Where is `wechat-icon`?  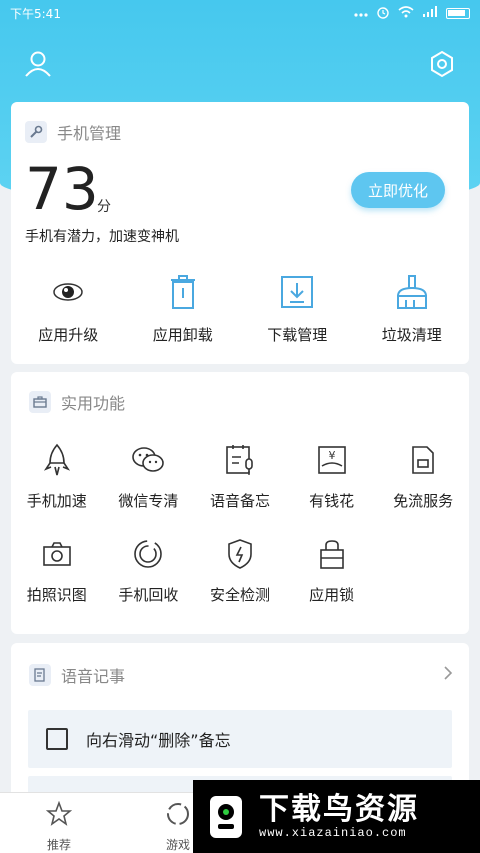
wechat-icon is located at coordinates (148, 460).